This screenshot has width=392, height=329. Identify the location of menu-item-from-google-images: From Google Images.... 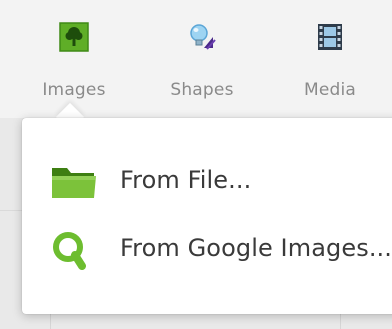
(207, 249).